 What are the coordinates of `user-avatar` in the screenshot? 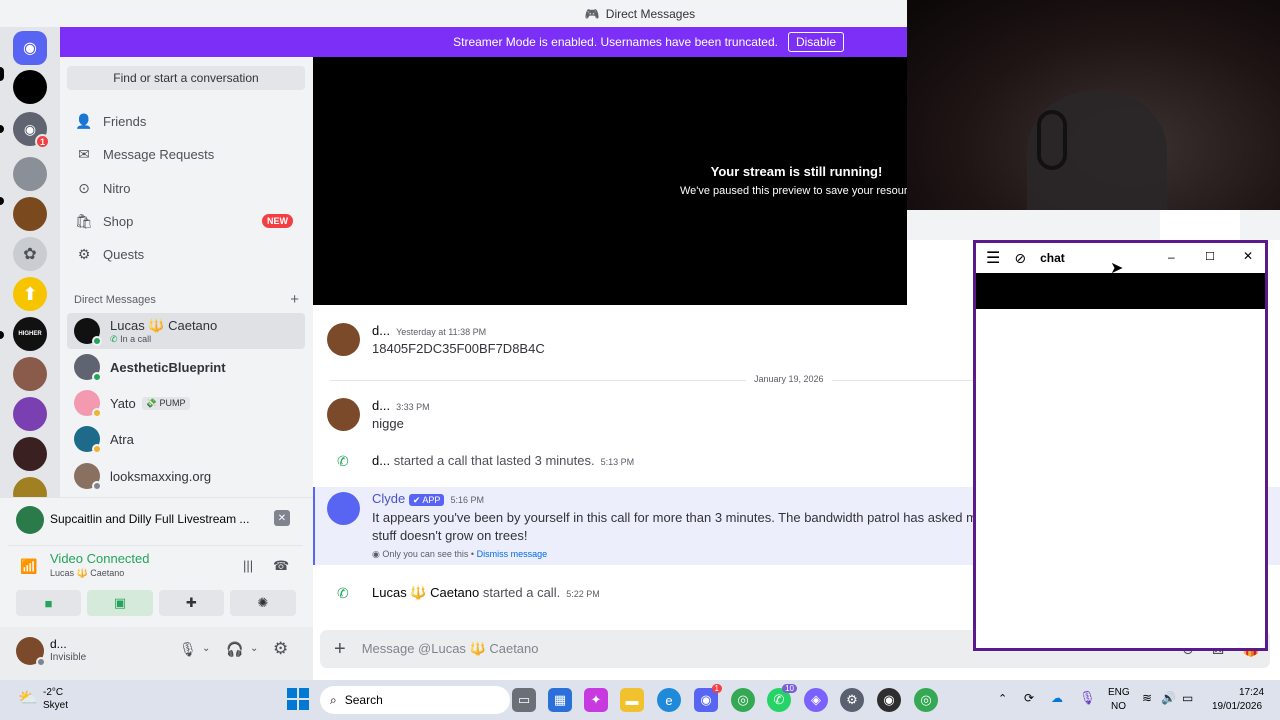 It's located at (31, 652).